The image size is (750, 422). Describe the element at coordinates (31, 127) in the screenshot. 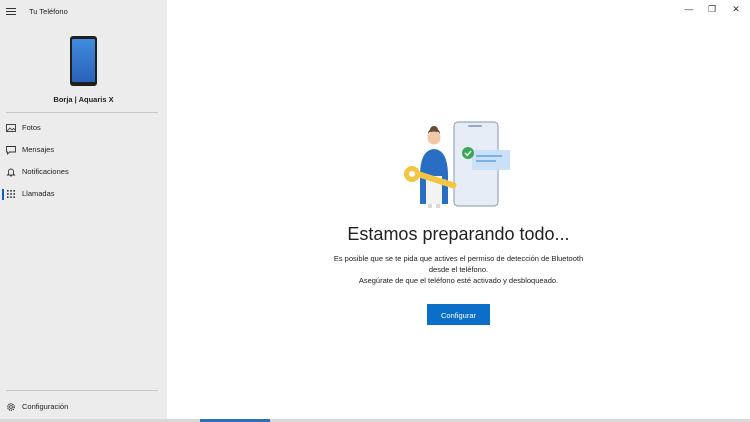

I see `sidebar-item-label: Fotos` at that location.